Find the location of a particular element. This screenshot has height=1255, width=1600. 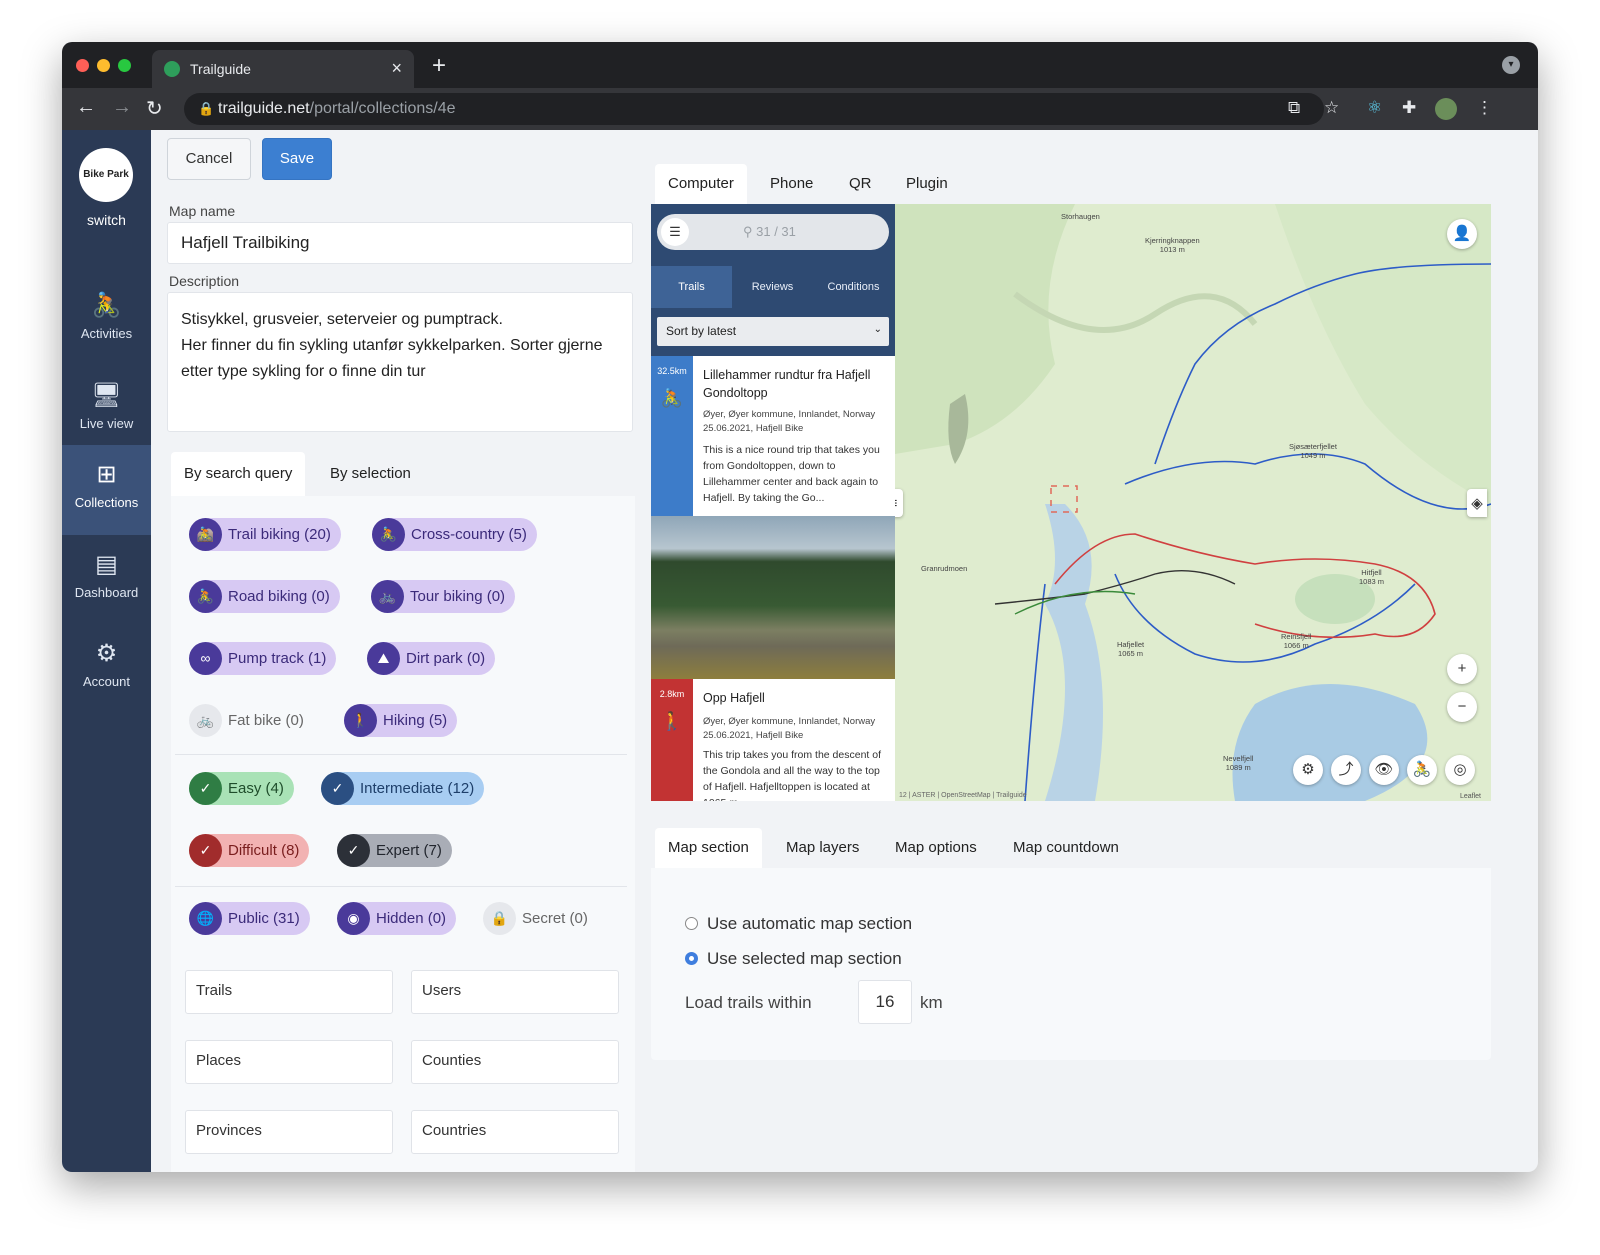

countries-field: Countries is located at coordinates (515, 1132).